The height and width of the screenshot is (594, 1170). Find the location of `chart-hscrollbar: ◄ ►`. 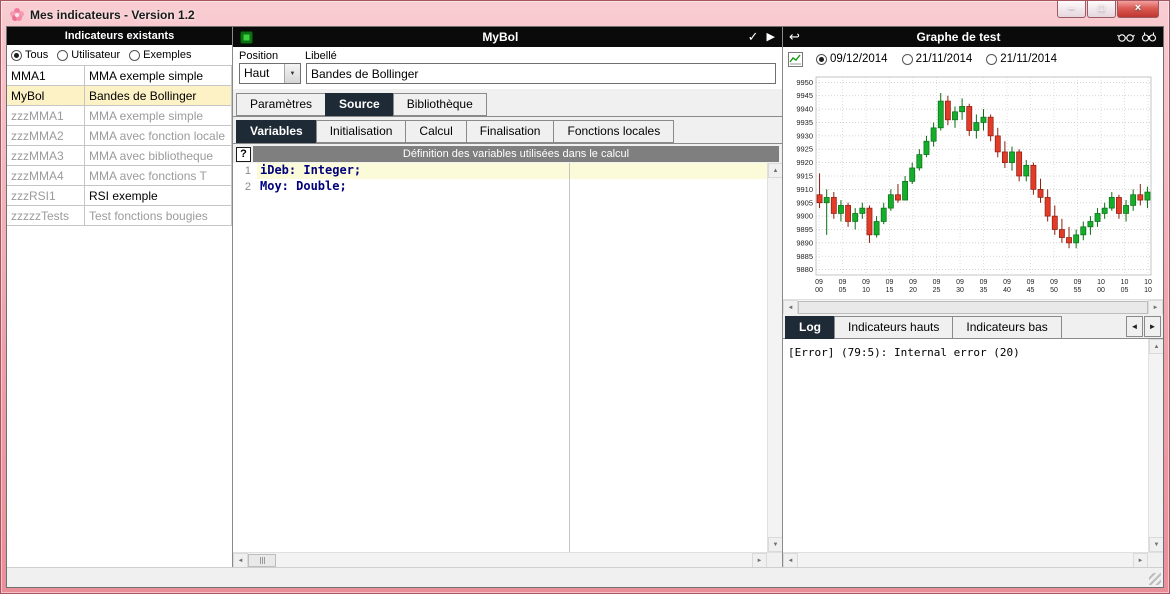

chart-hscrollbar: ◄ ► is located at coordinates (973, 307).